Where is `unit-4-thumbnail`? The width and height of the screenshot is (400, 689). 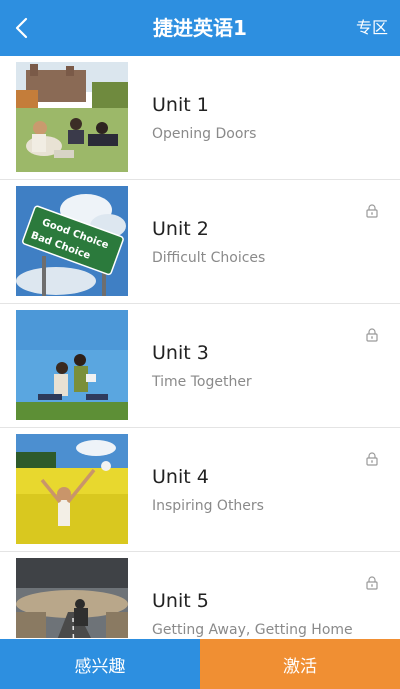
unit-4-thumbnail is located at coordinates (72, 489).